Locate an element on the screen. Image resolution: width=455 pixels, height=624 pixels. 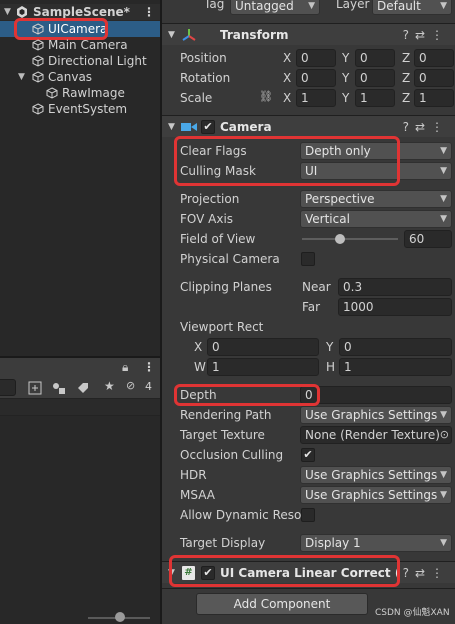
layer-dropdown: Default ▼ is located at coordinates (412, 7).